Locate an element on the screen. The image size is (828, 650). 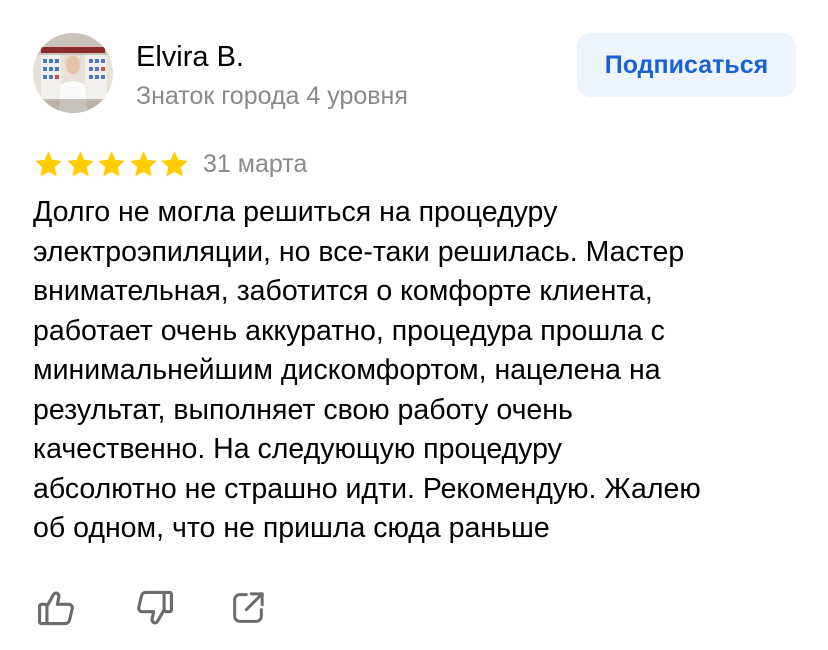
star-rating is located at coordinates (112, 164).